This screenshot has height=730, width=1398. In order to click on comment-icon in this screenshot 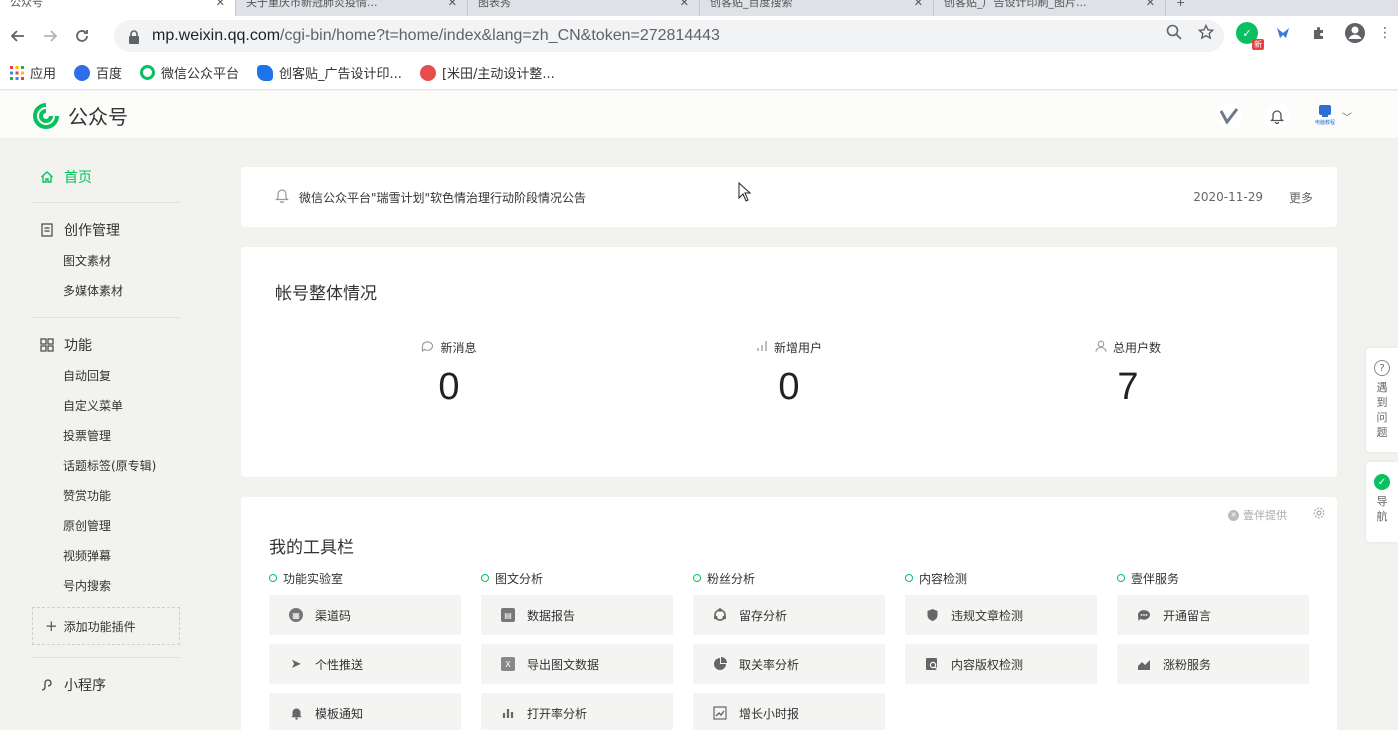, I will do `click(1144, 615)`.